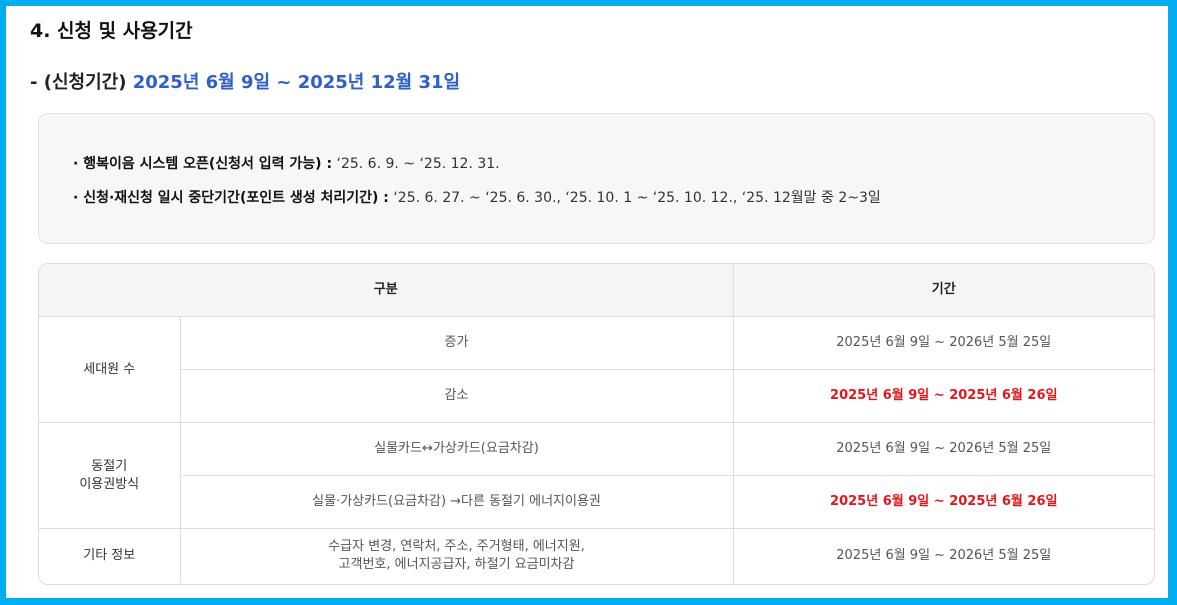 This screenshot has width=1177, height=605. Describe the element at coordinates (78, 82) in the screenshot. I see `application-period-label: - (신청기간)` at that location.